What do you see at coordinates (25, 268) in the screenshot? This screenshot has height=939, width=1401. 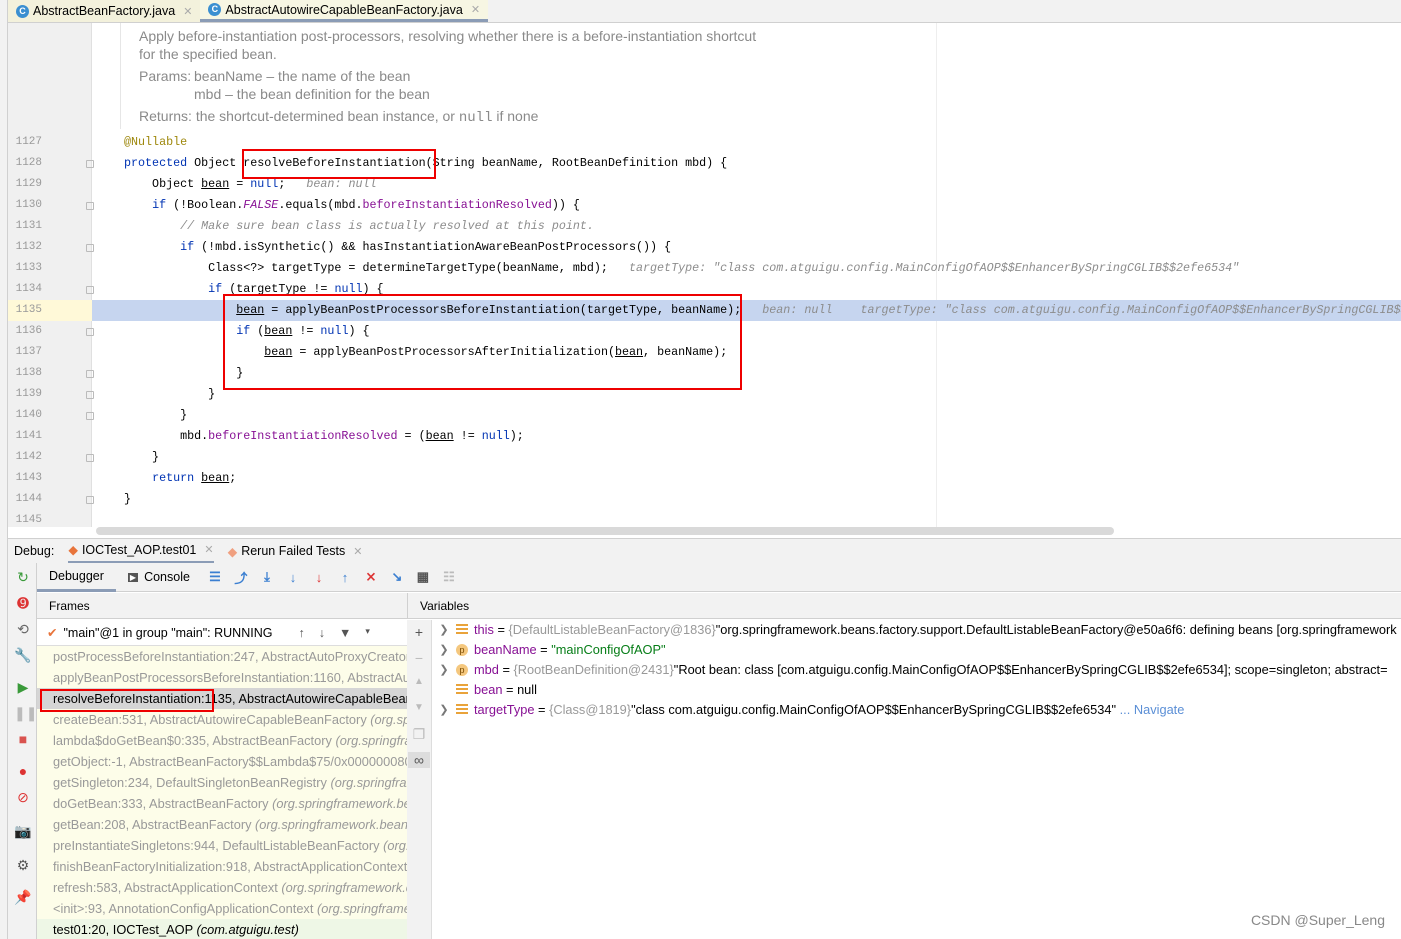 I see `line-number: 1133` at bounding box center [25, 268].